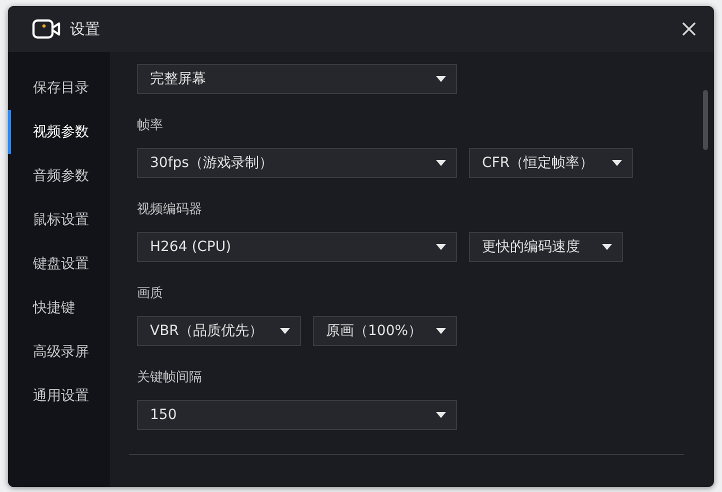 This screenshot has height=492, width=722. What do you see at coordinates (219, 331) in the screenshot?
I see `dropdown: VBR（品质优先）` at bounding box center [219, 331].